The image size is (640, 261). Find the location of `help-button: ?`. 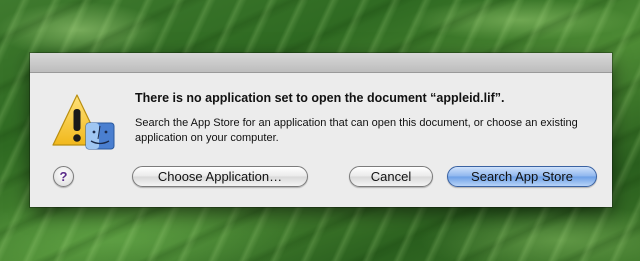

help-button: ? is located at coordinates (63, 176).